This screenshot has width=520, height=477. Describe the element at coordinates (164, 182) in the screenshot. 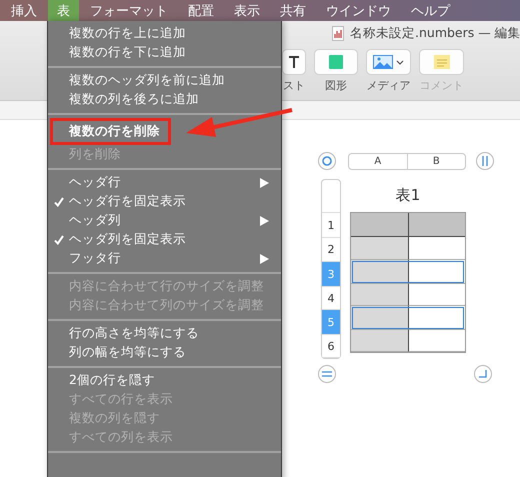

I see `menu-item: ヘッダ行` at that location.